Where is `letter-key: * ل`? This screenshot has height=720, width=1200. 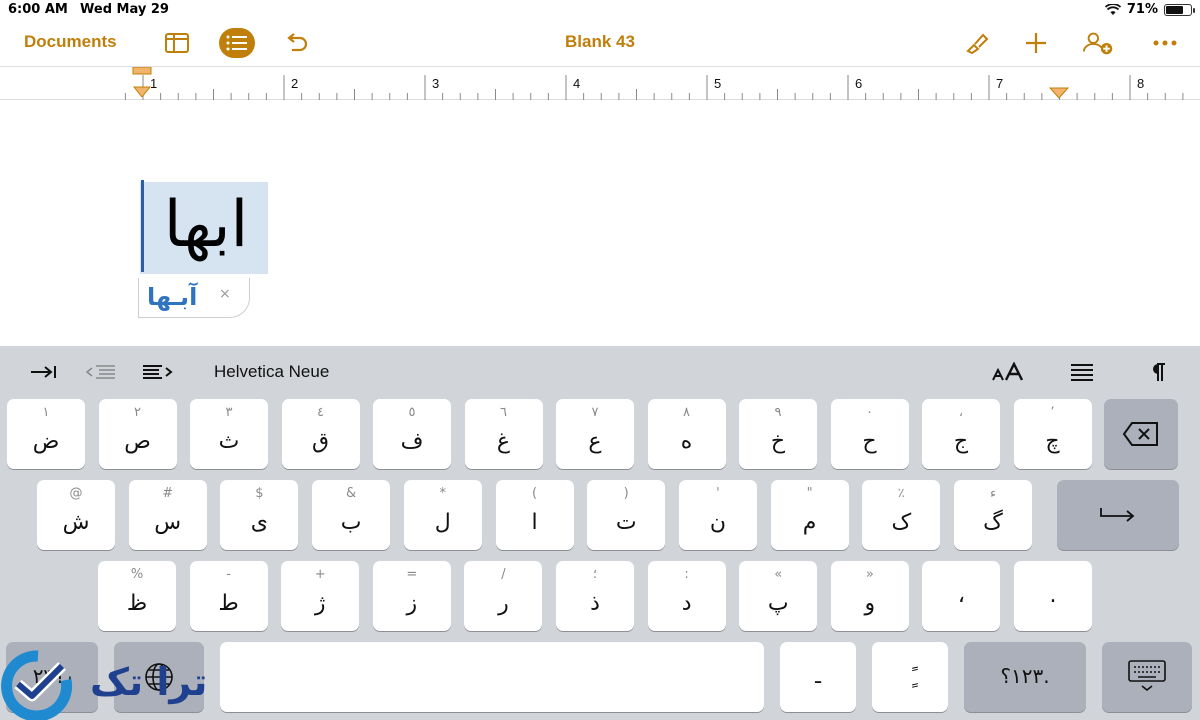
letter-key: * ل is located at coordinates (442, 515).